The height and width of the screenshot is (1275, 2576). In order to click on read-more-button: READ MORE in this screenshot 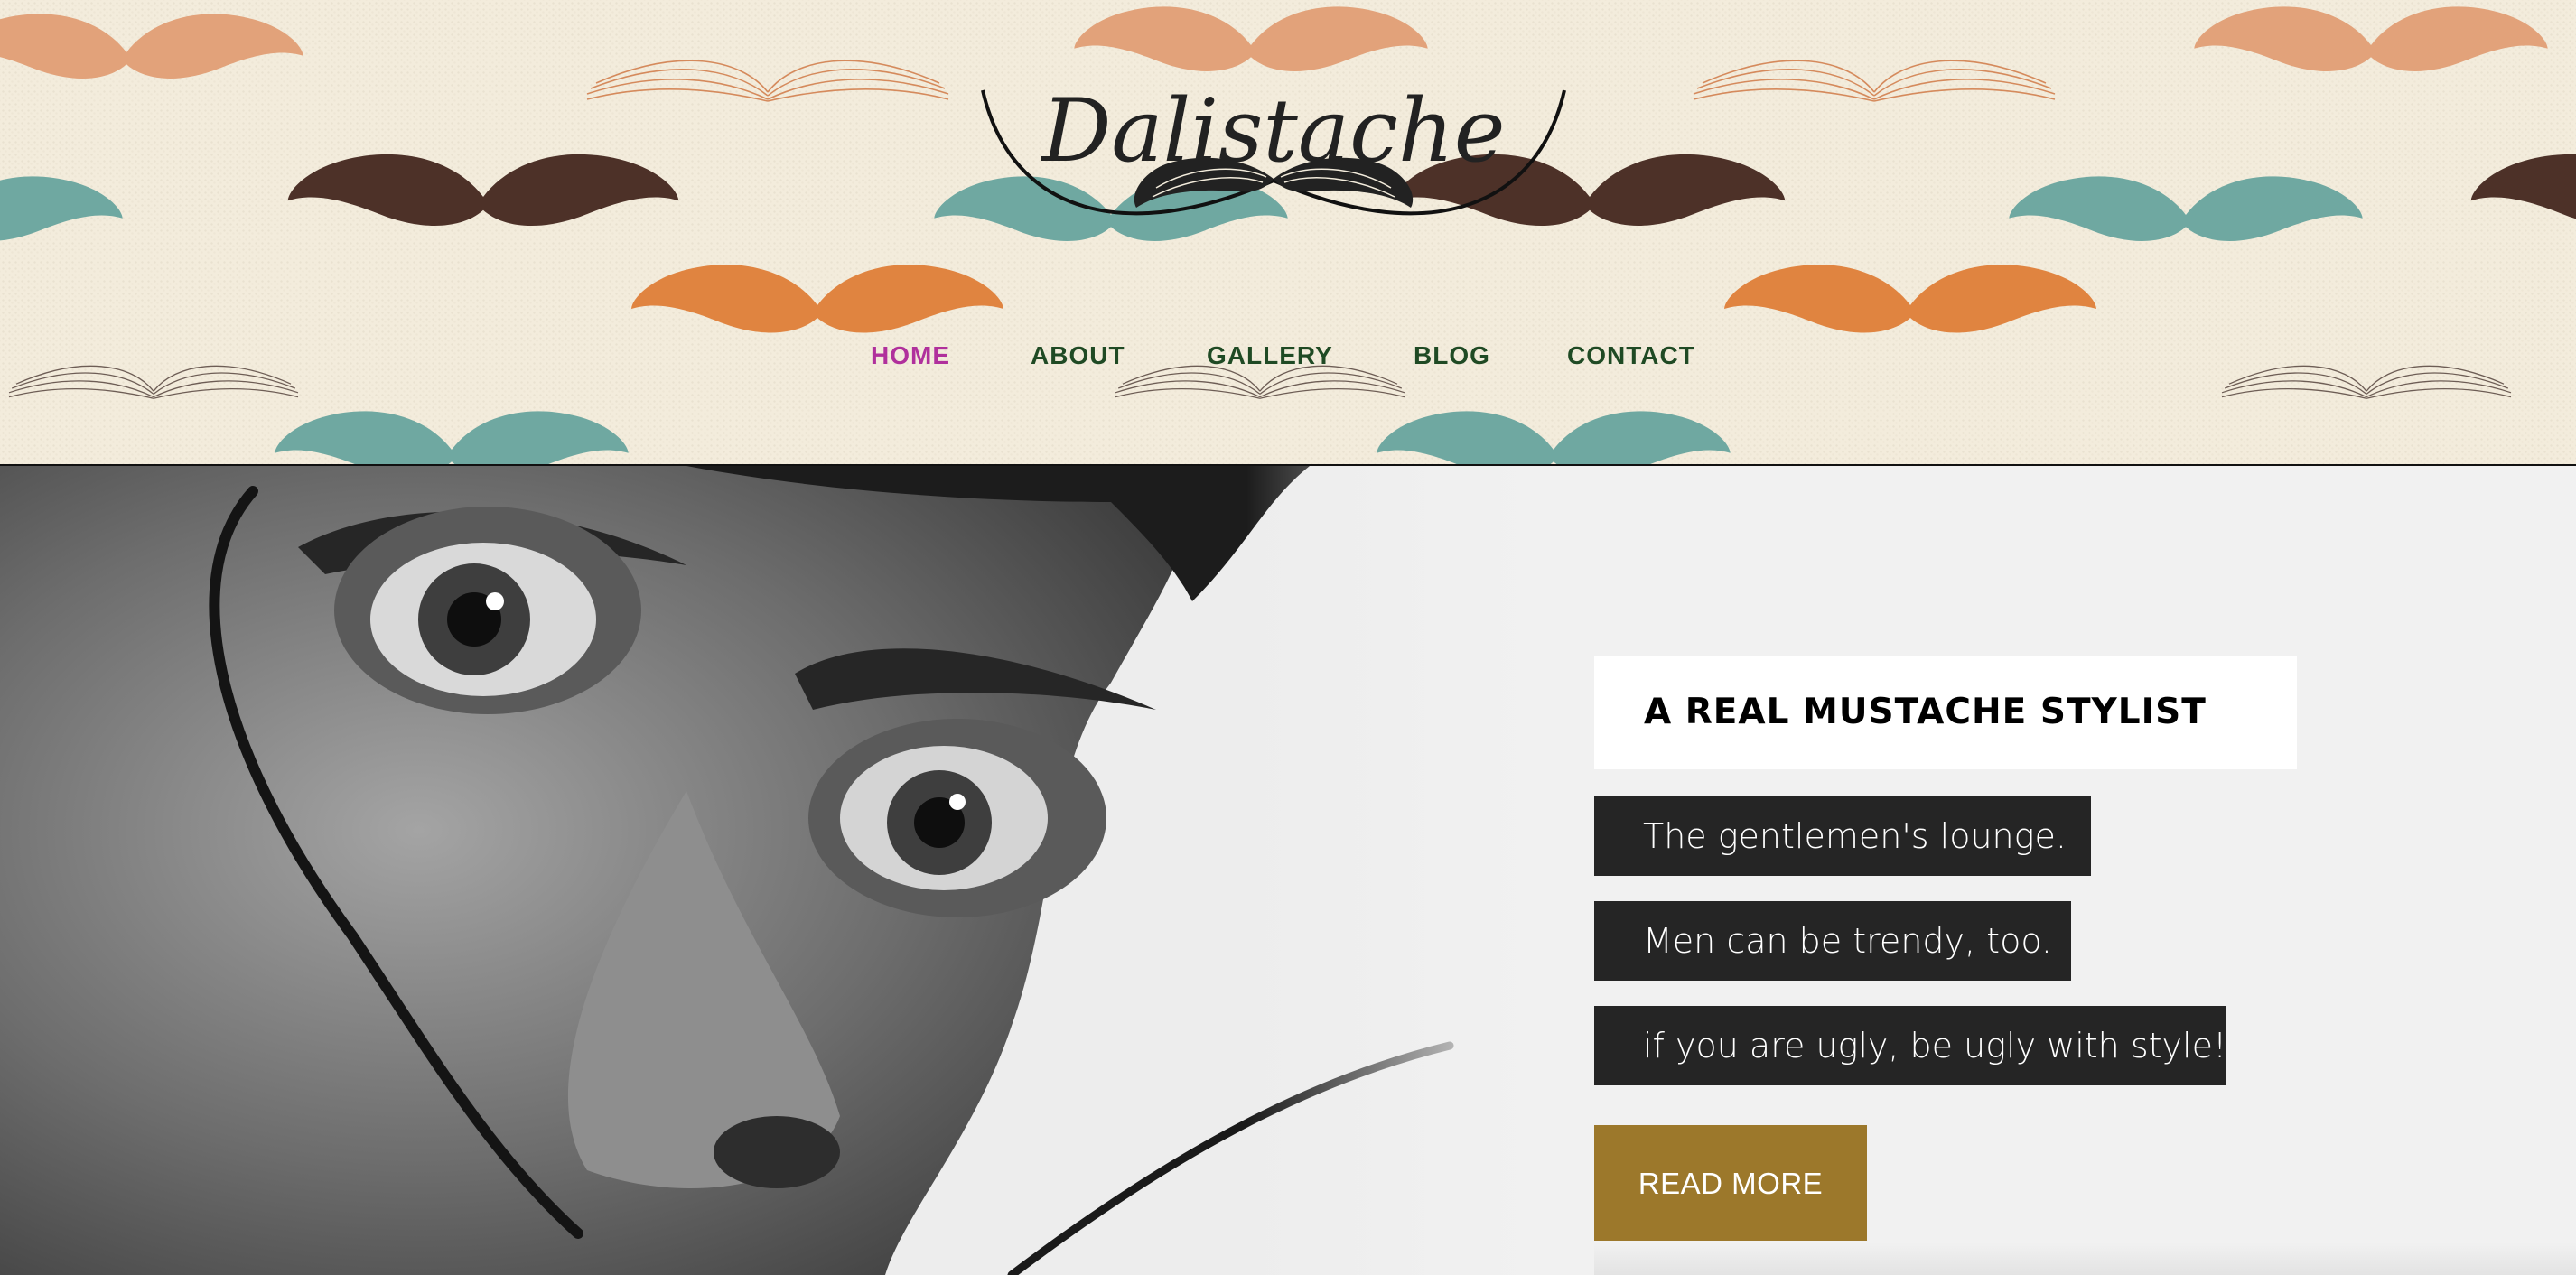, I will do `click(1730, 1183)`.